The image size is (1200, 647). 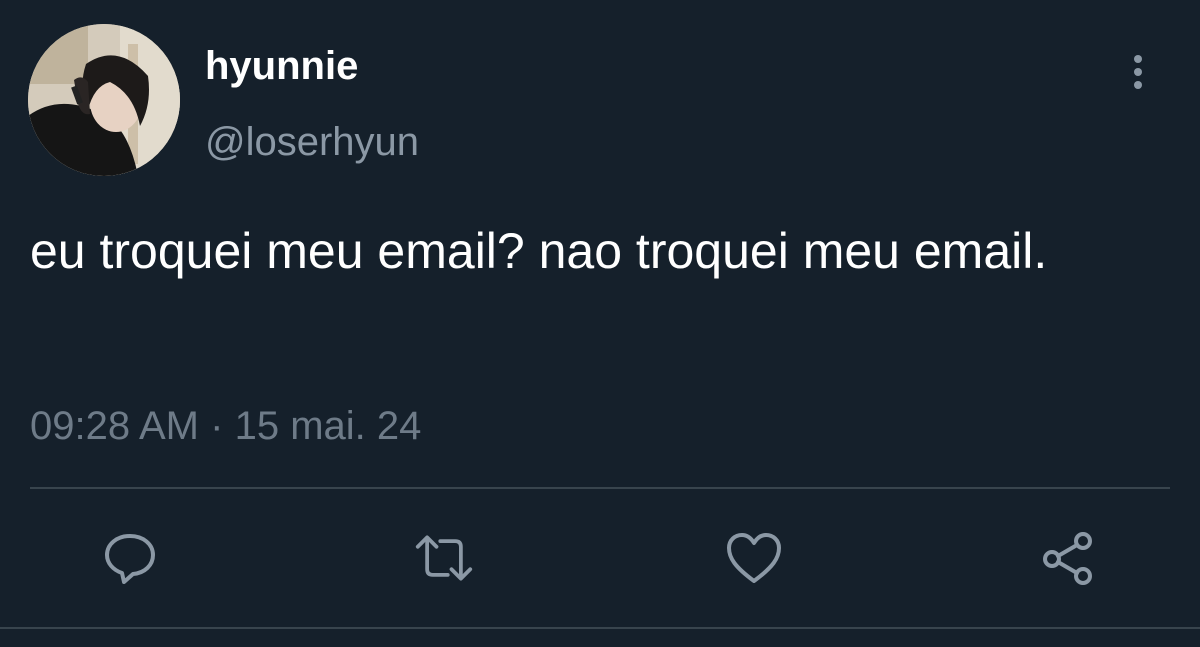 I want to click on display-name: hyunnie, so click(x=281, y=66).